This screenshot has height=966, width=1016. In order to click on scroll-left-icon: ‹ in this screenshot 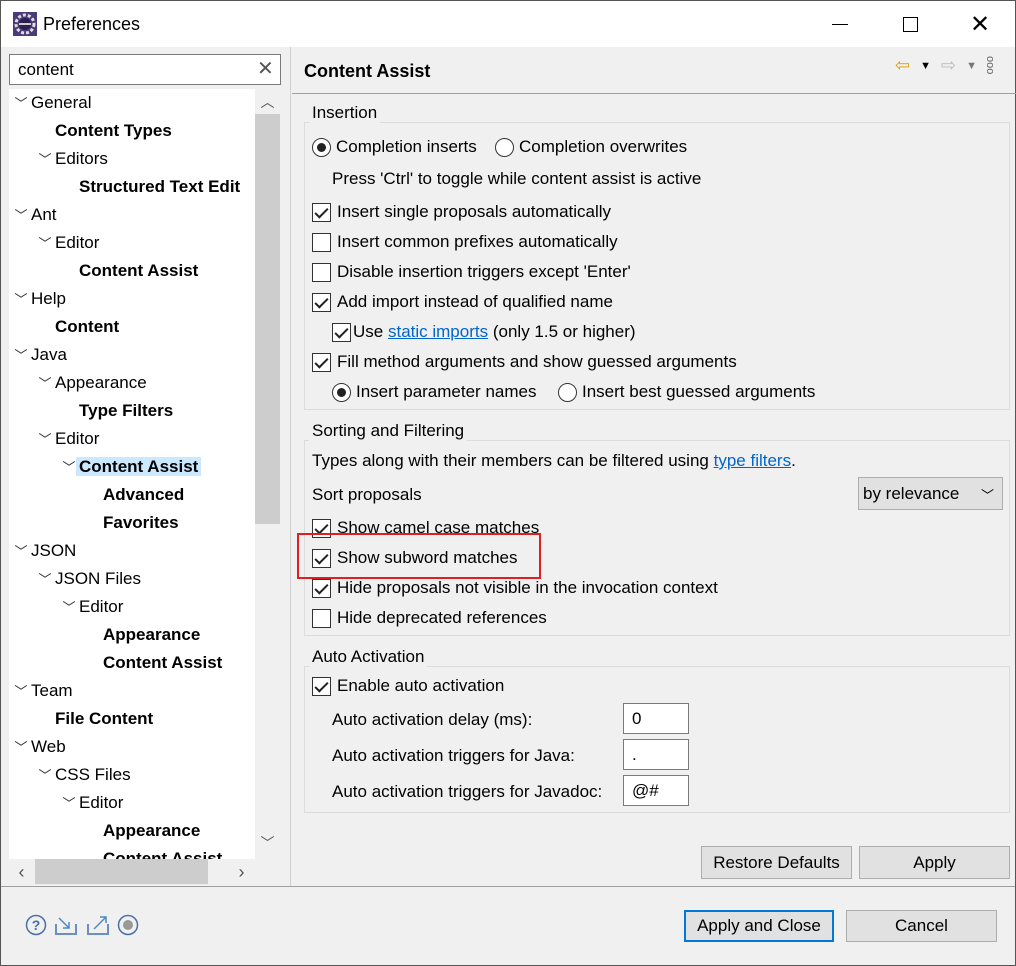, I will do `click(21, 872)`.